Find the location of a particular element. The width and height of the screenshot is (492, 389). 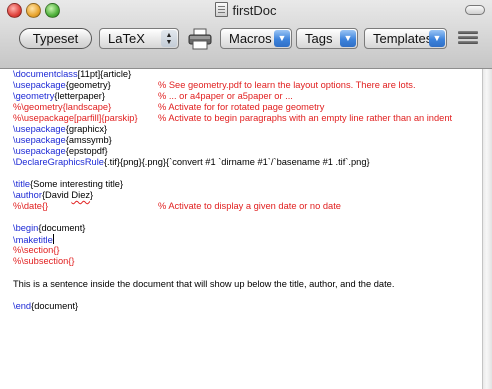

templates-label: Templates is located at coordinates (403, 38).